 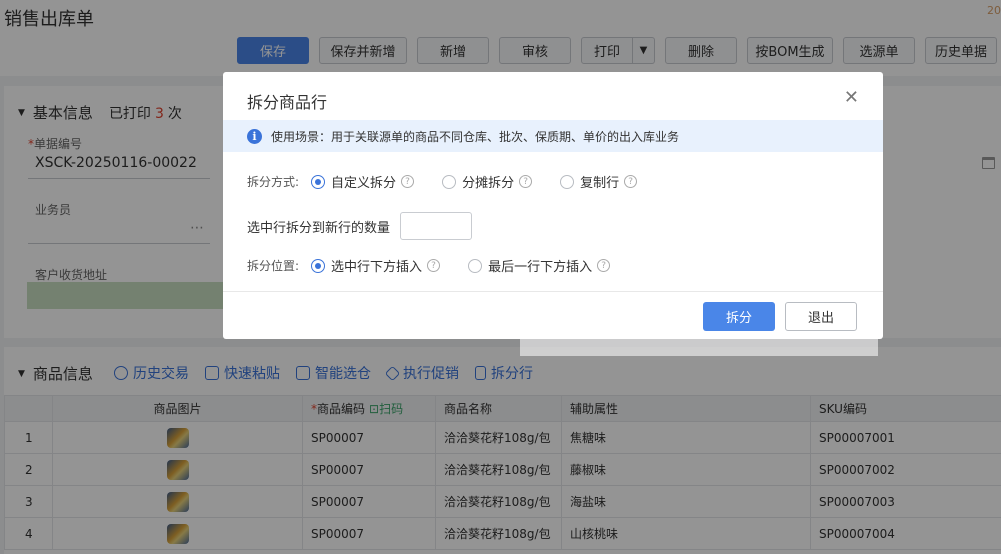 I want to click on split-mode-label: 拆分方式:, so click(x=273, y=182).